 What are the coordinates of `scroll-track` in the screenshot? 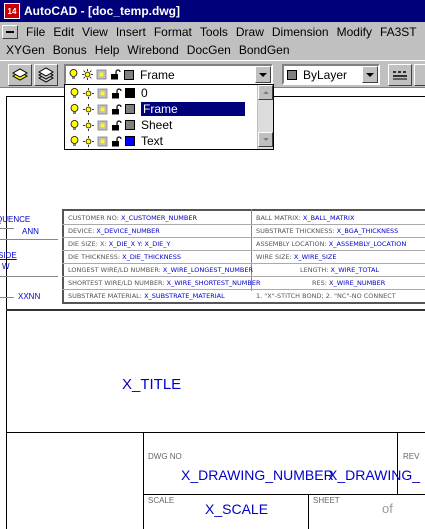 It's located at (265, 116).